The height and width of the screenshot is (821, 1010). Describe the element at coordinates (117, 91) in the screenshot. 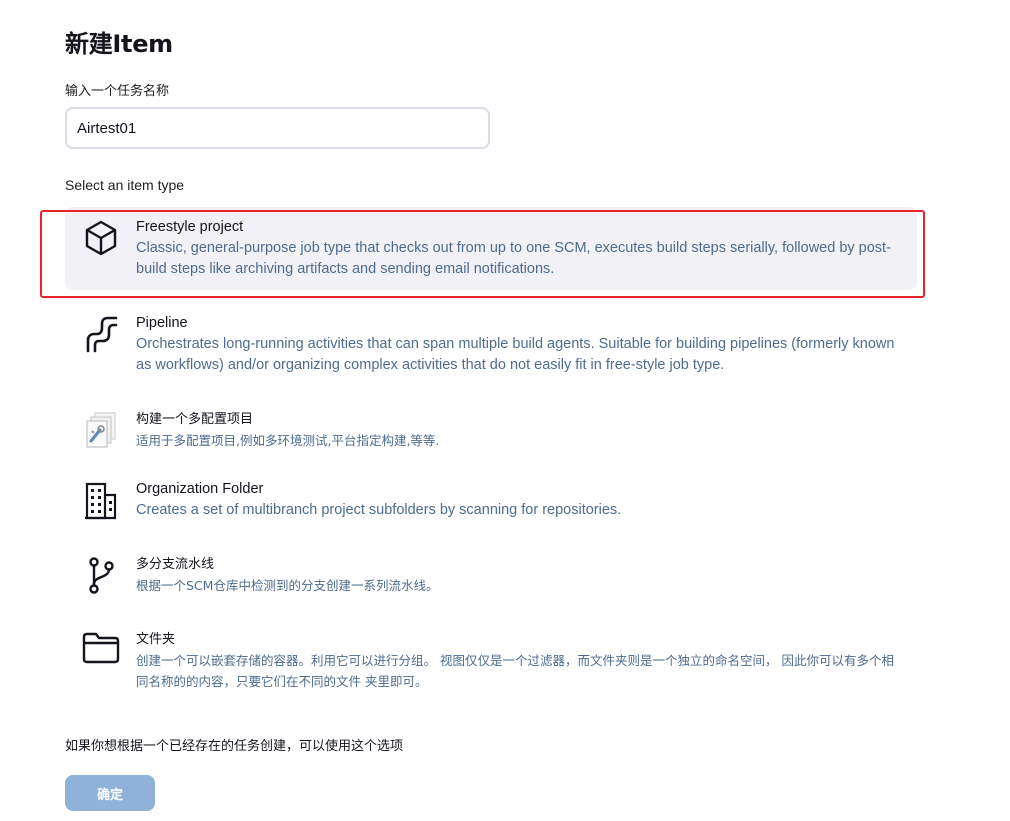

I see `item-name-label: 输入一个任务名称` at that location.